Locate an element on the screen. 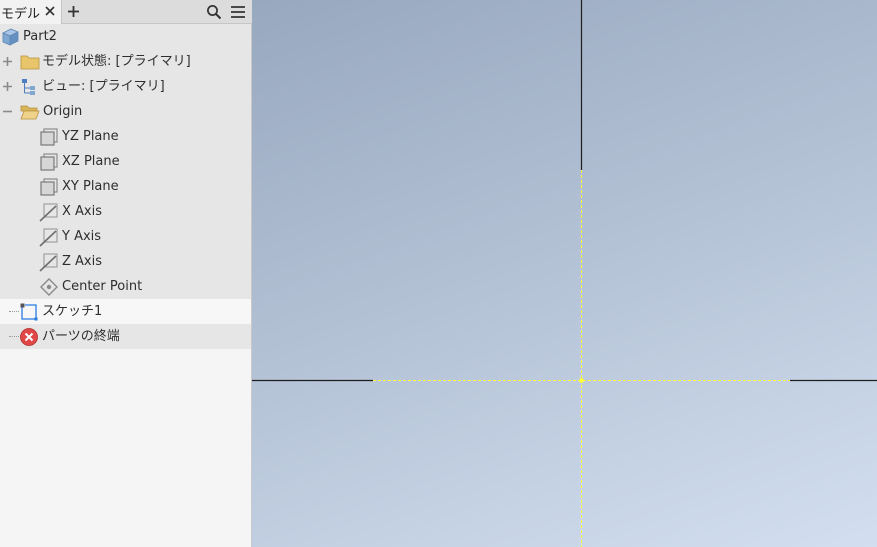 The width and height of the screenshot is (877, 547). tree-item-sketch: スケッチ1 is located at coordinates (125, 311).